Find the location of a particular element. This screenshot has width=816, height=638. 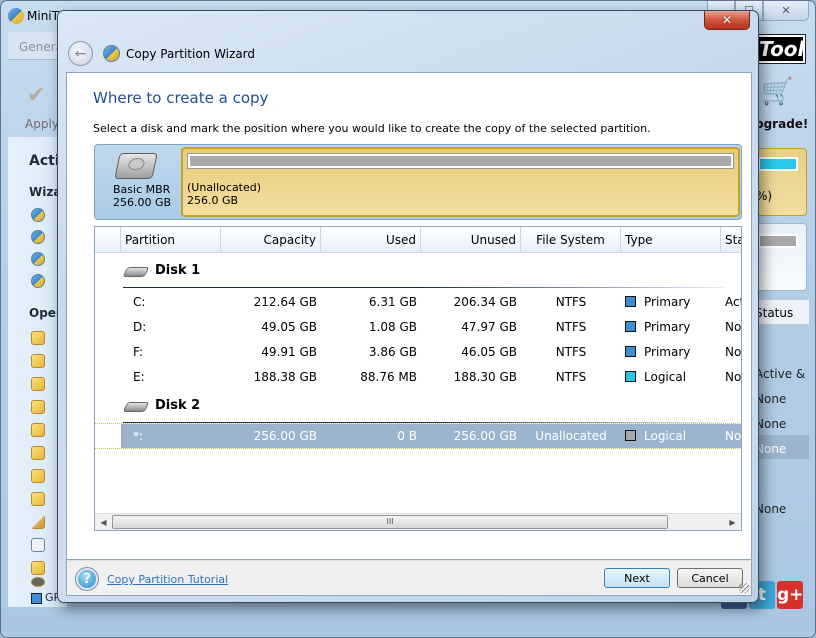

status-column-header: Status is located at coordinates (781, 312).